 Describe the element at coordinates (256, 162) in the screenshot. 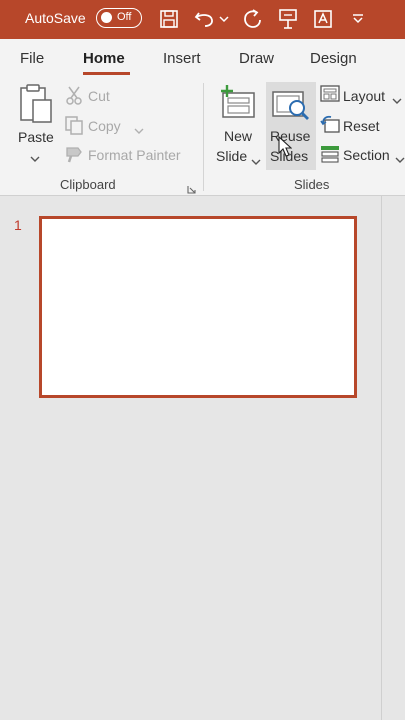

I see `new-slide-dropdown-icon` at that location.